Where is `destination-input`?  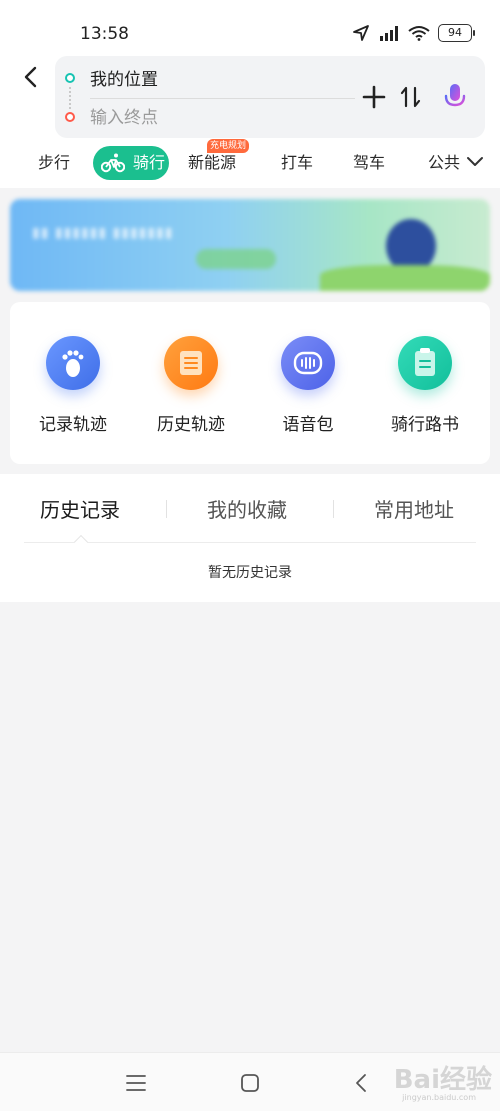 destination-input is located at coordinates (215, 118).